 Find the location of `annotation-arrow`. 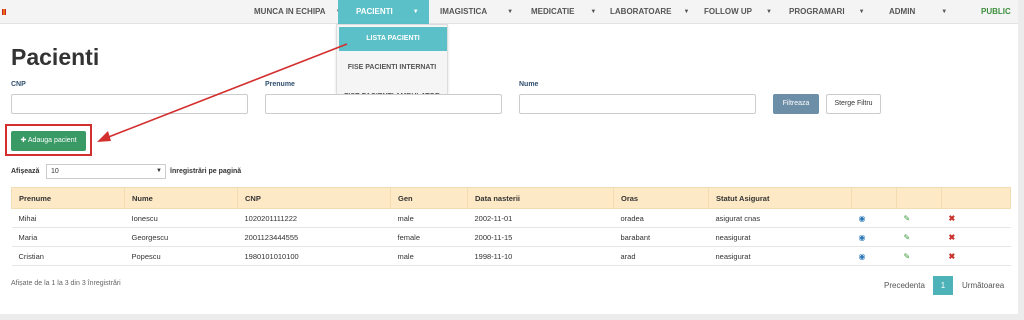

annotation-arrow is located at coordinates (222, 92).